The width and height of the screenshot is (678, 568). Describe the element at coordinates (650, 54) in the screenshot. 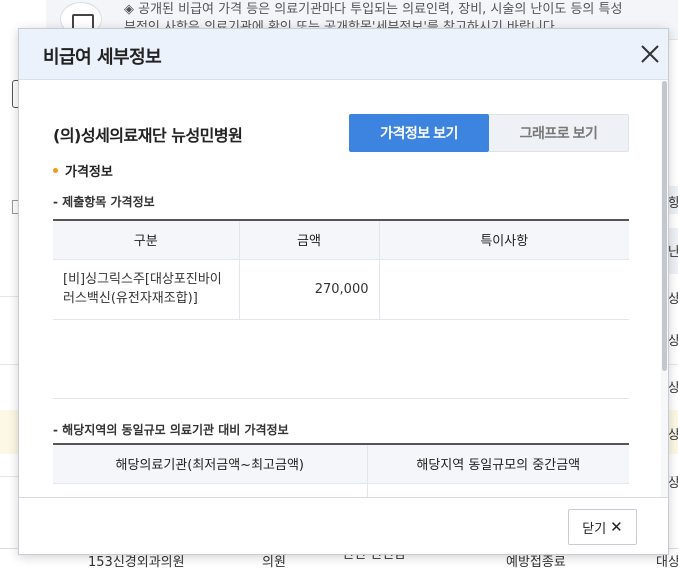

I see `close-icon` at that location.